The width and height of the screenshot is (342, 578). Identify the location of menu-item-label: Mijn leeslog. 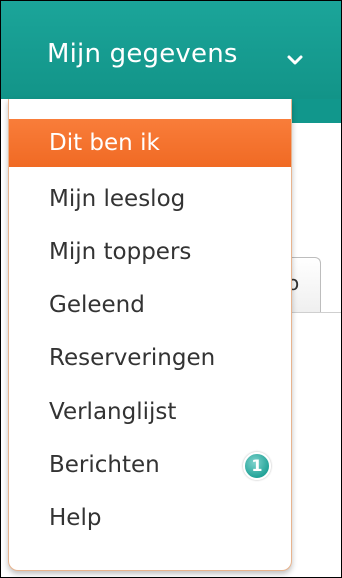
(117, 199).